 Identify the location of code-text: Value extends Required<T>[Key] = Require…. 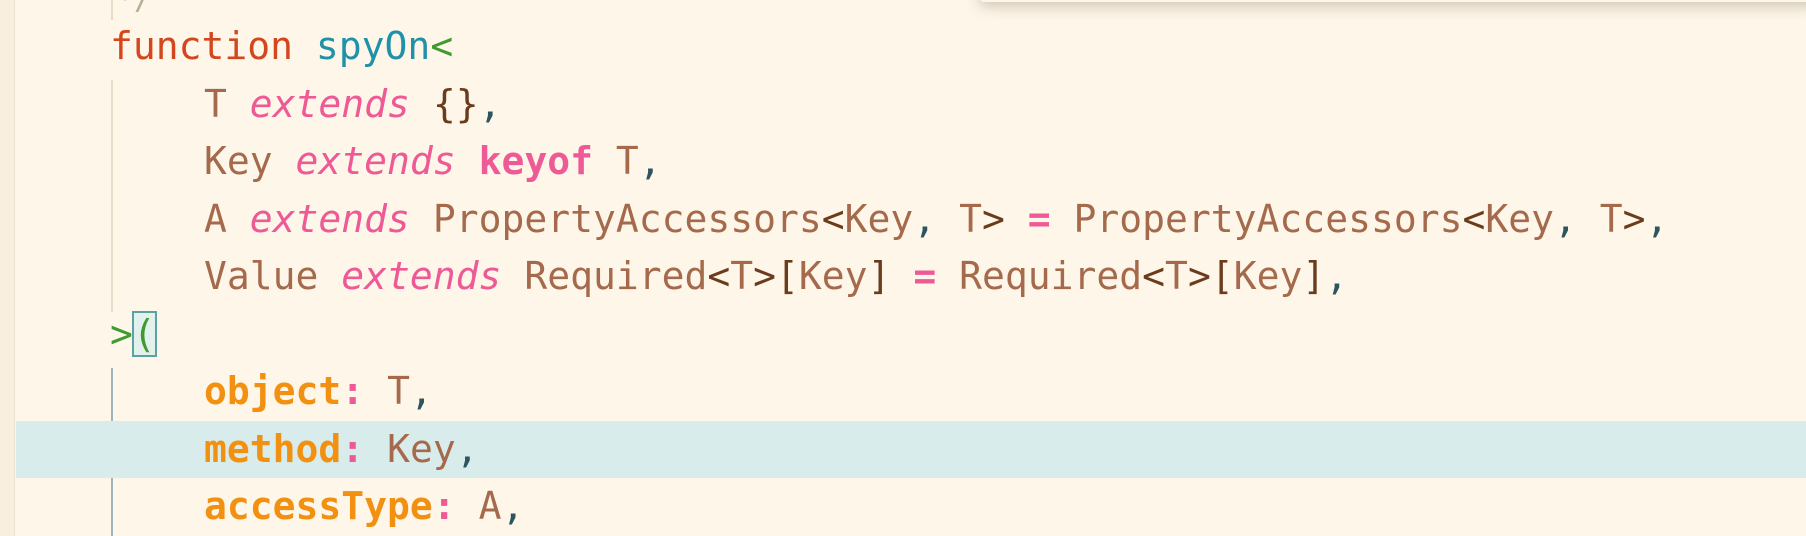
(729, 277).